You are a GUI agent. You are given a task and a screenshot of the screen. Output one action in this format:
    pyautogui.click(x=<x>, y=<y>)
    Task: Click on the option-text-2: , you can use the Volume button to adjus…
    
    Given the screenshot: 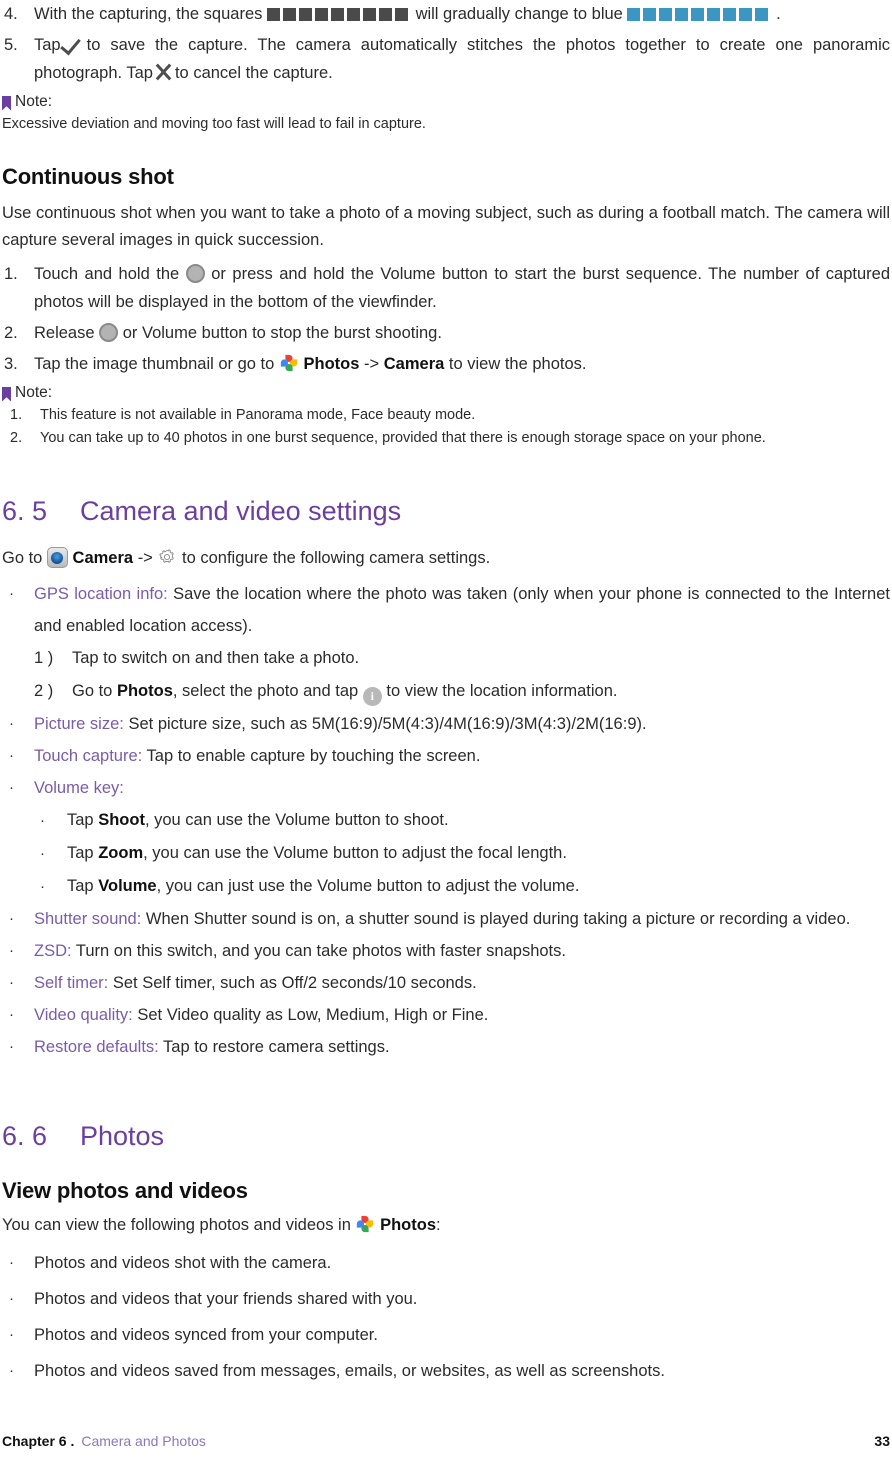 What is the action you would take?
    pyautogui.click(x=355, y=853)
    